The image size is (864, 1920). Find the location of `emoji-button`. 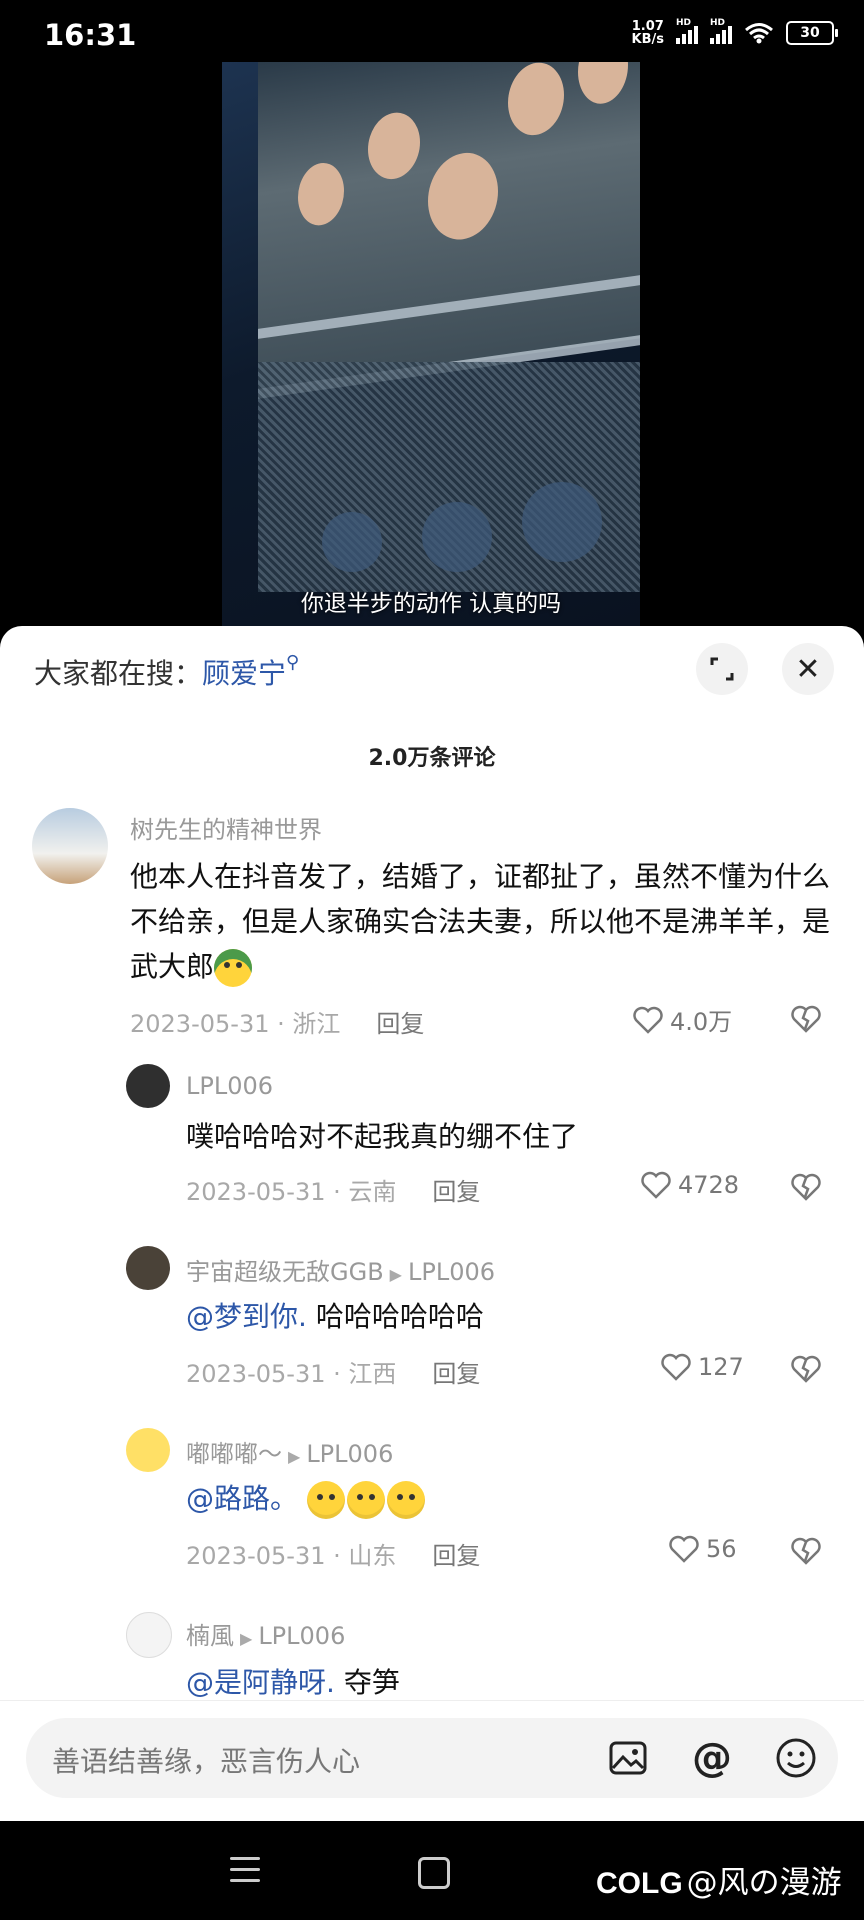

emoji-button is located at coordinates (796, 1758).